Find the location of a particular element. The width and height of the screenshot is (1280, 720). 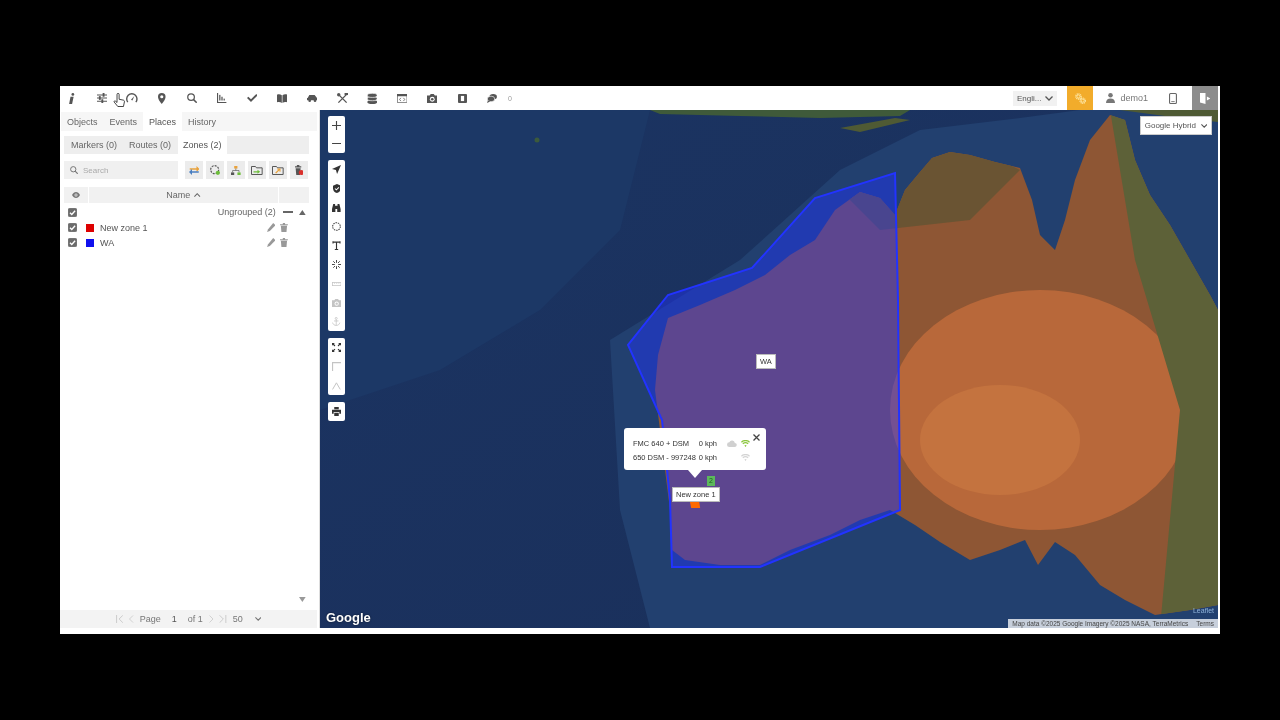

printer-icon is located at coordinates (336, 411).